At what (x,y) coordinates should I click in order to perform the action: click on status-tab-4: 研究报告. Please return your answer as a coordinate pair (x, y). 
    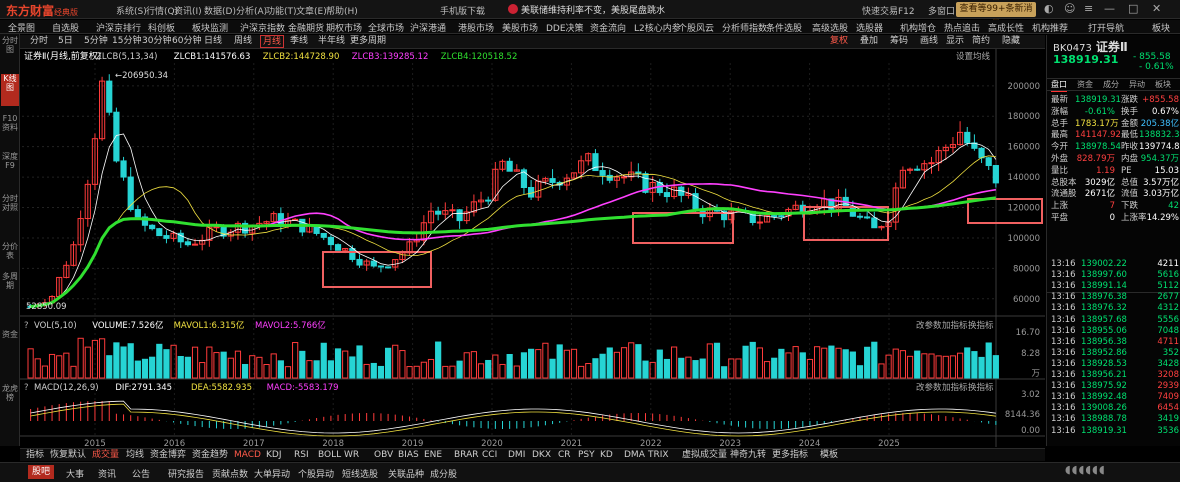
    Looking at the image, I should click on (186, 473).